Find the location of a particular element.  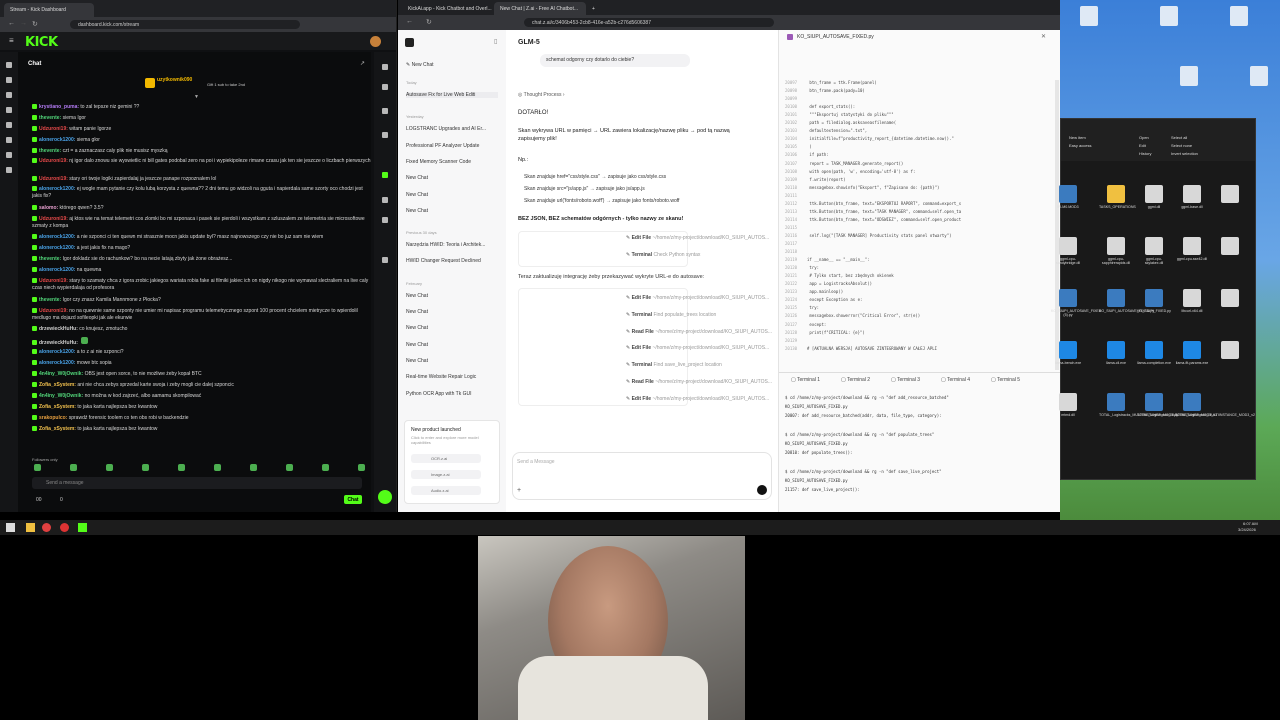

file-item: libcurl-x64.dll is located at coordinates (1192, 301).